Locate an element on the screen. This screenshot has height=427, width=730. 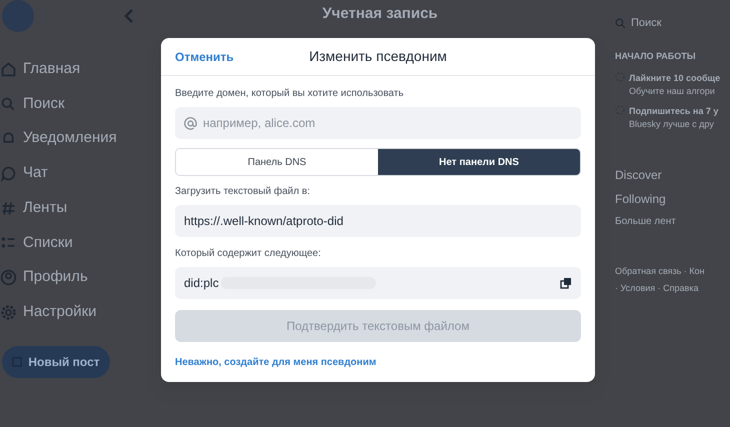
section-heading: НАЧАЛО РАБОТЫ is located at coordinates (656, 56).